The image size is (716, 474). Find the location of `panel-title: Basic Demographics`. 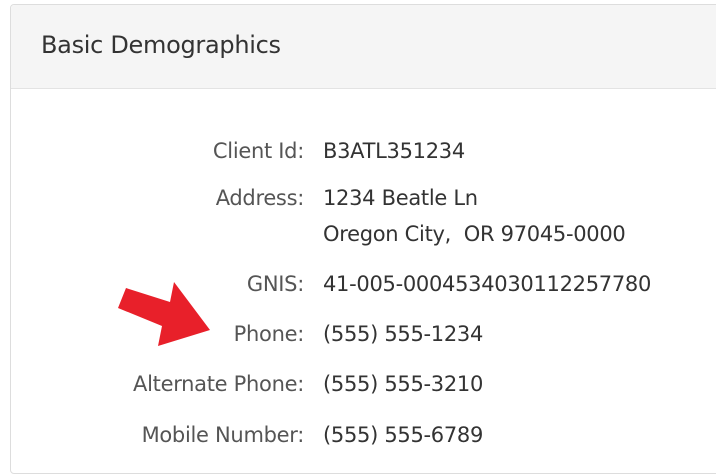

panel-title: Basic Demographics is located at coordinates (161, 45).